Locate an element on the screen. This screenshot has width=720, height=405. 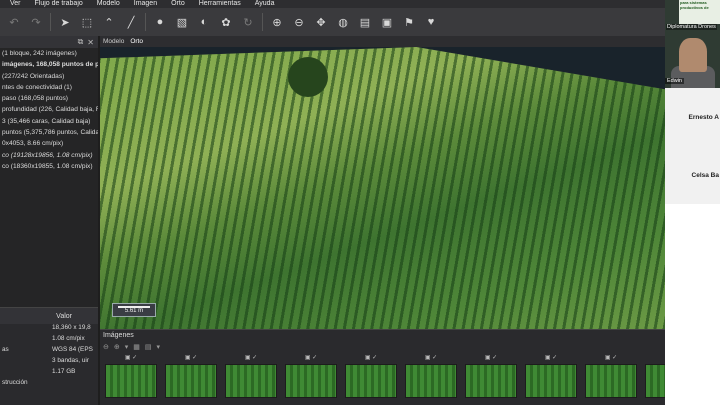
banner-text: para sistemas productivos de is located at coordinates (699, 12).